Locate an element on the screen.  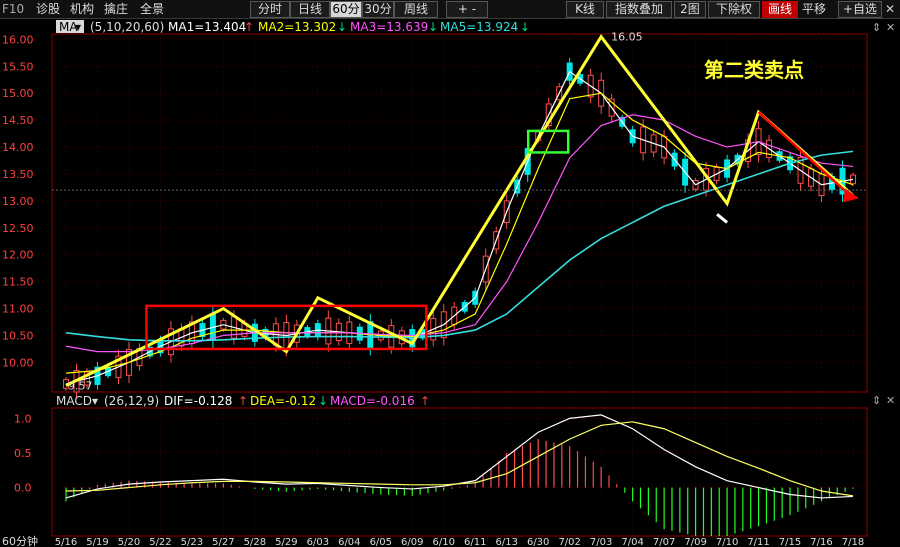
x-tick-label: 7/02 is located at coordinates (569, 542).